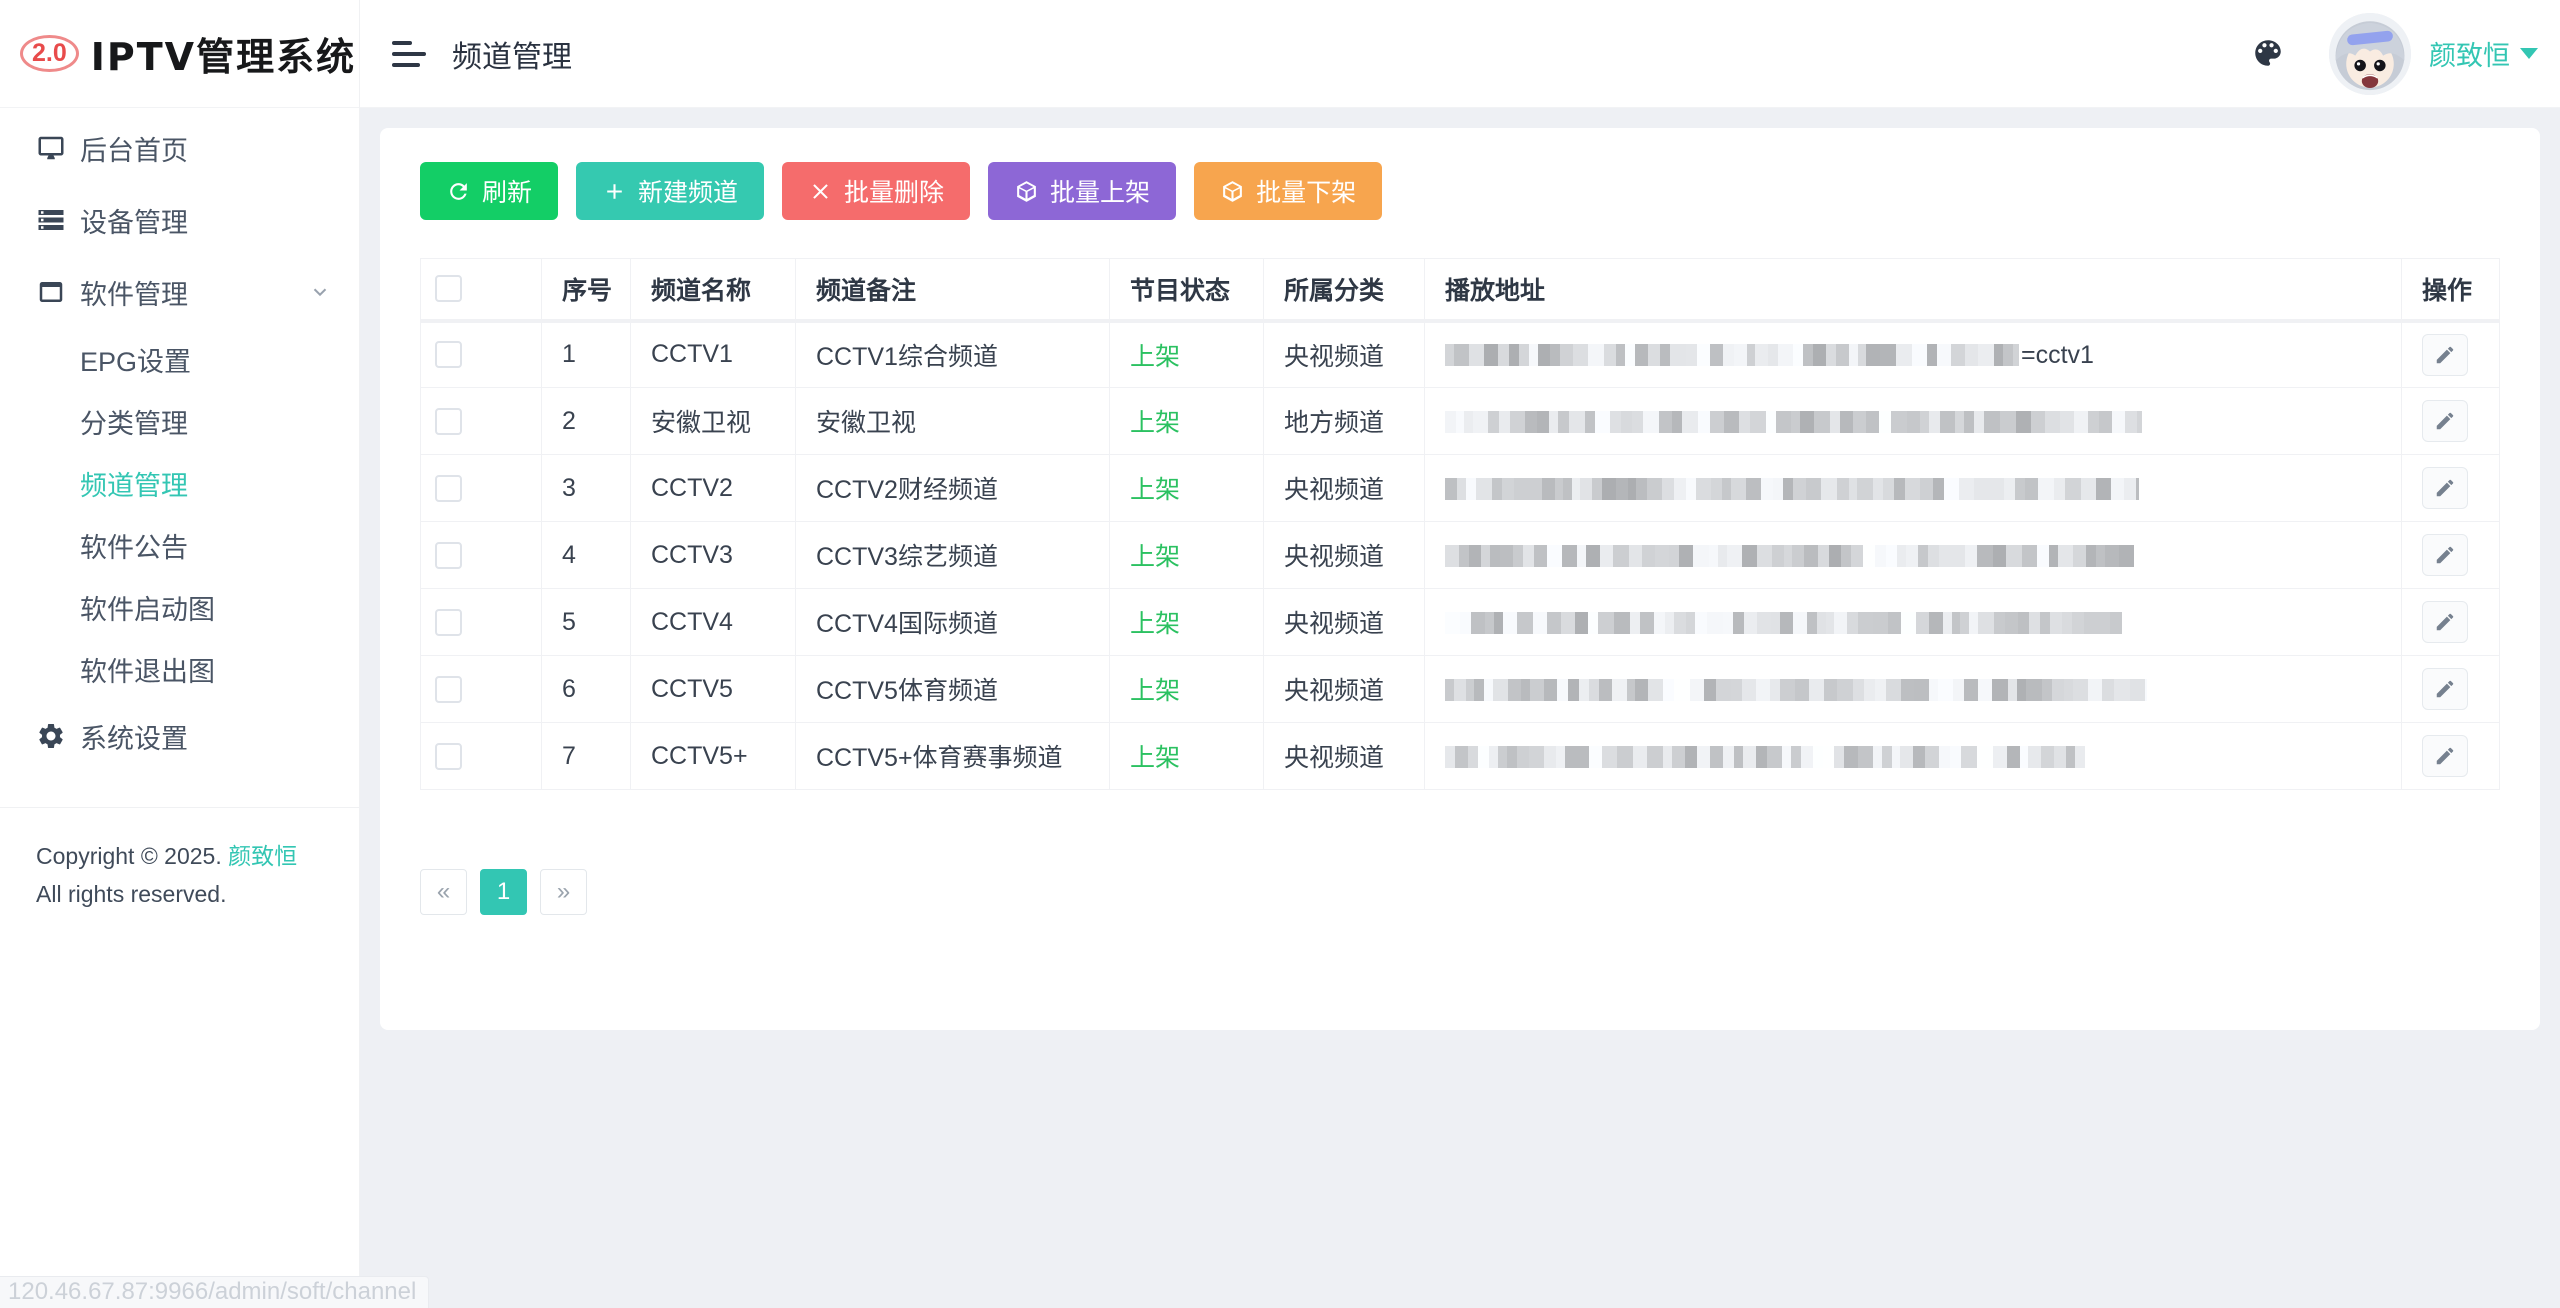 Image resolution: width=2560 pixels, height=1308 pixels. I want to click on logo-title: IPTV管理系统, so click(223, 57).